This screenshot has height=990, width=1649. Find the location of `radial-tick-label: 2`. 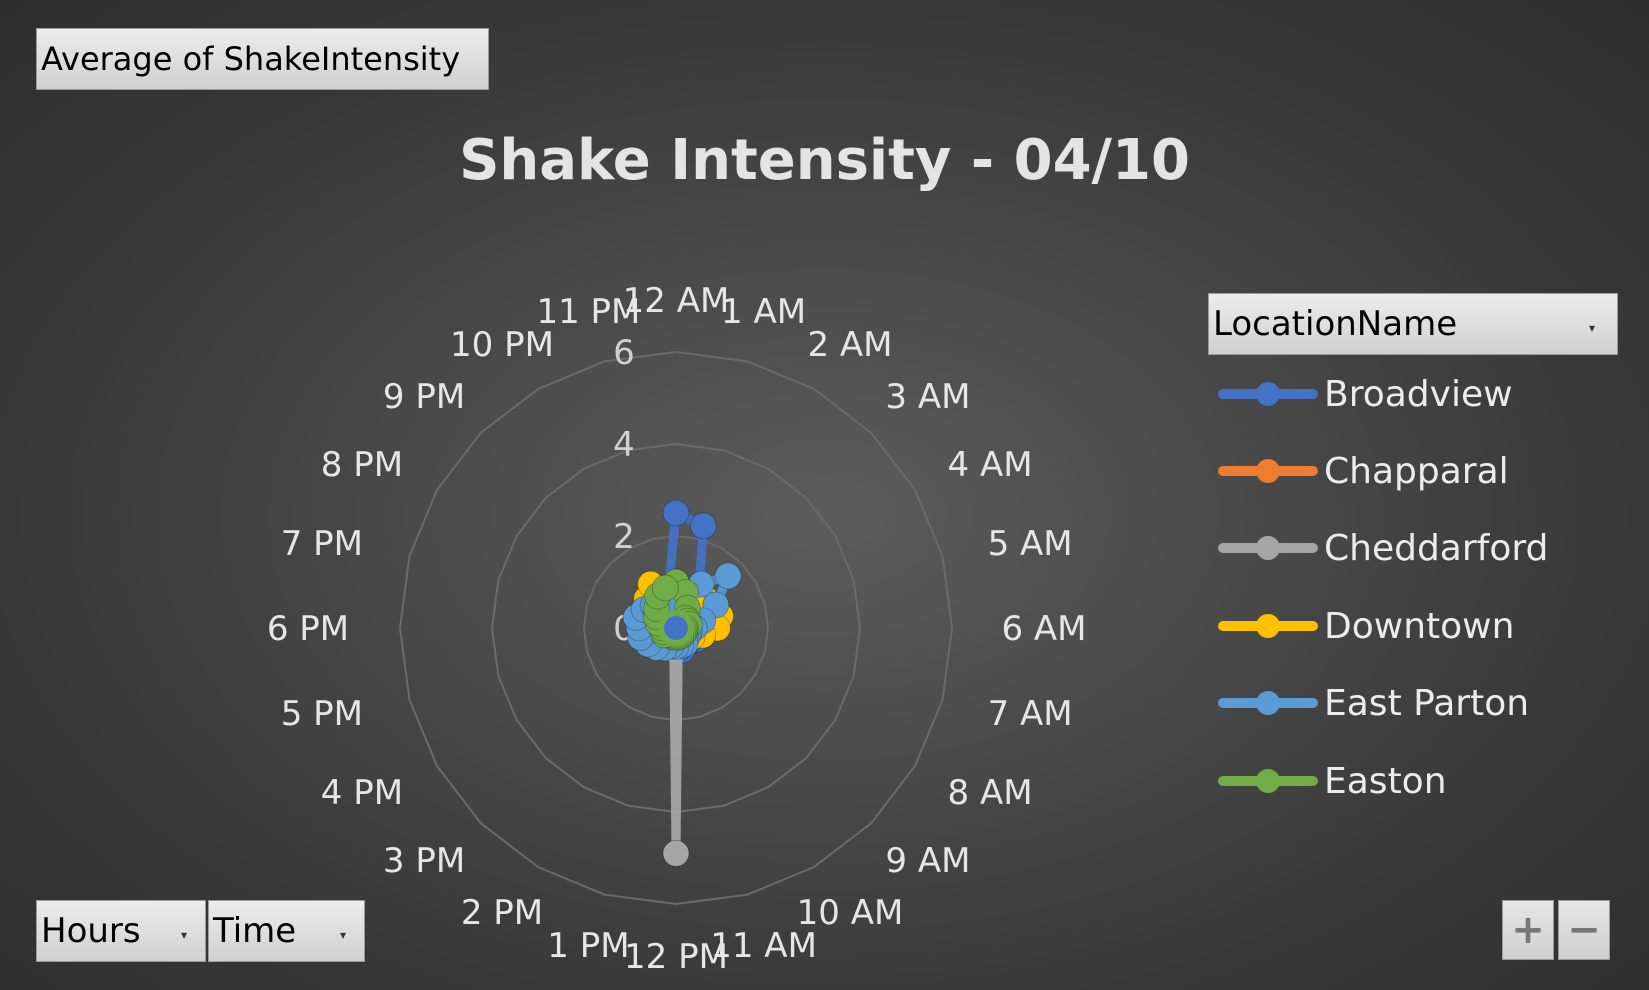

radial-tick-label: 2 is located at coordinates (624, 537).